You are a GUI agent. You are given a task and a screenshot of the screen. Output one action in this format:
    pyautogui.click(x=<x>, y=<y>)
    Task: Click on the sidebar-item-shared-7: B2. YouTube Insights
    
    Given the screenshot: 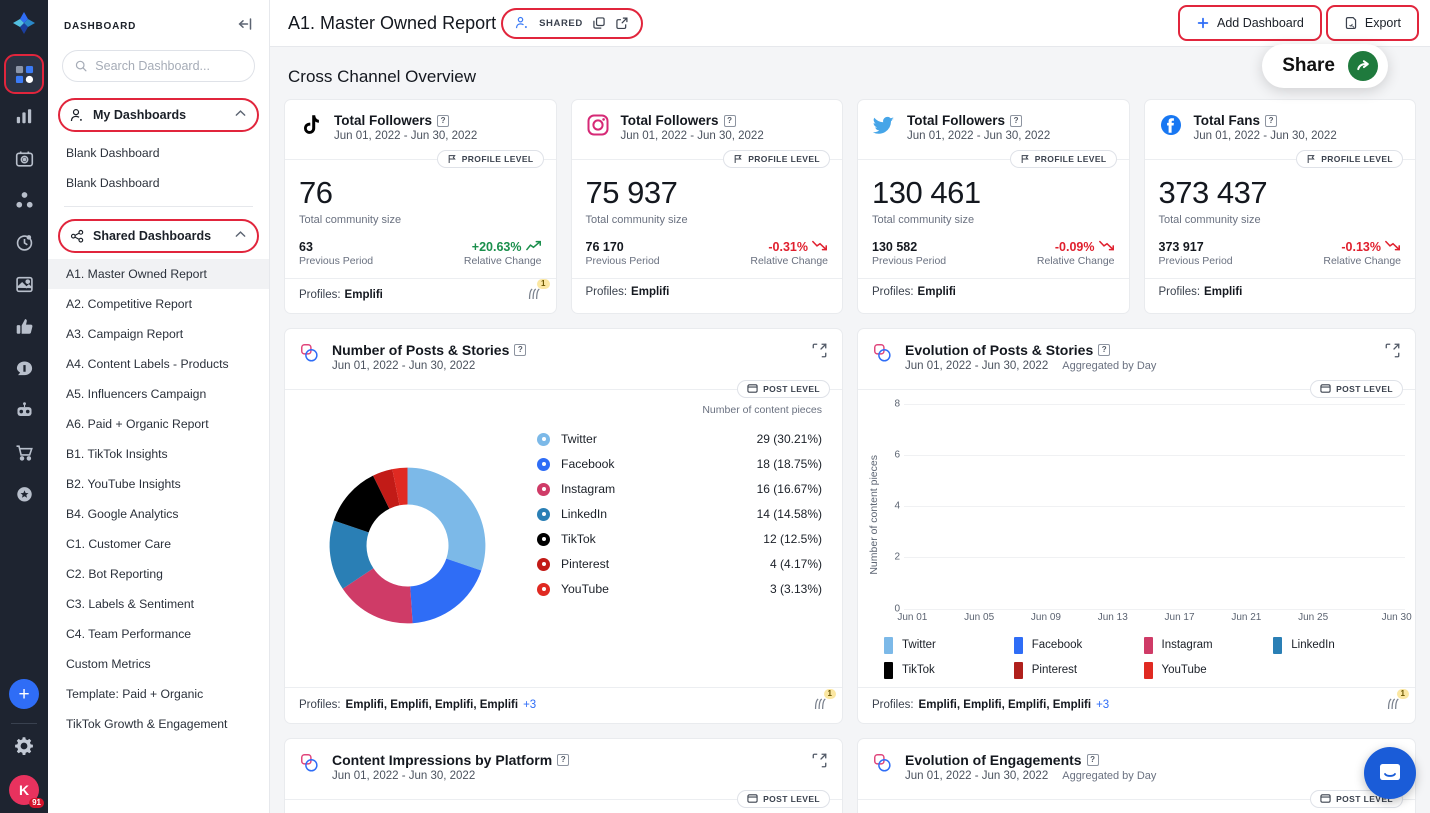 What is the action you would take?
    pyautogui.click(x=158, y=484)
    